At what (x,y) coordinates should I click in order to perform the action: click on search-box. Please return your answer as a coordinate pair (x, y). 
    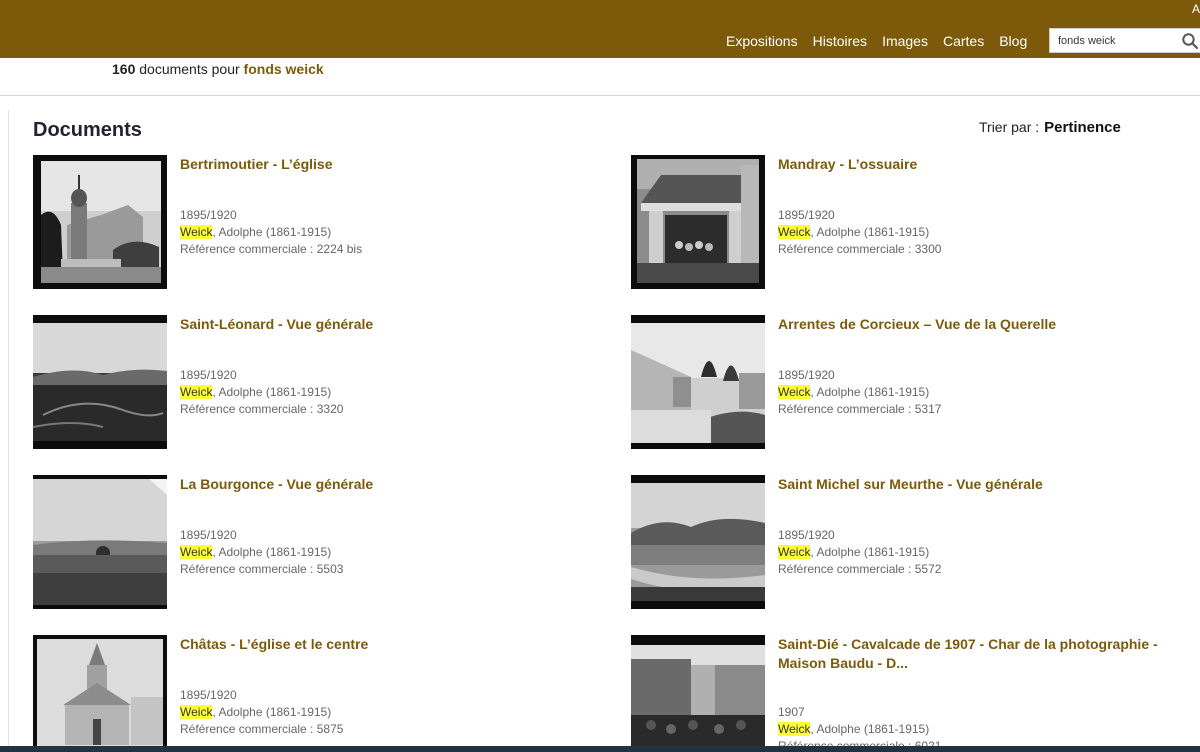
    Looking at the image, I should click on (1124, 40).